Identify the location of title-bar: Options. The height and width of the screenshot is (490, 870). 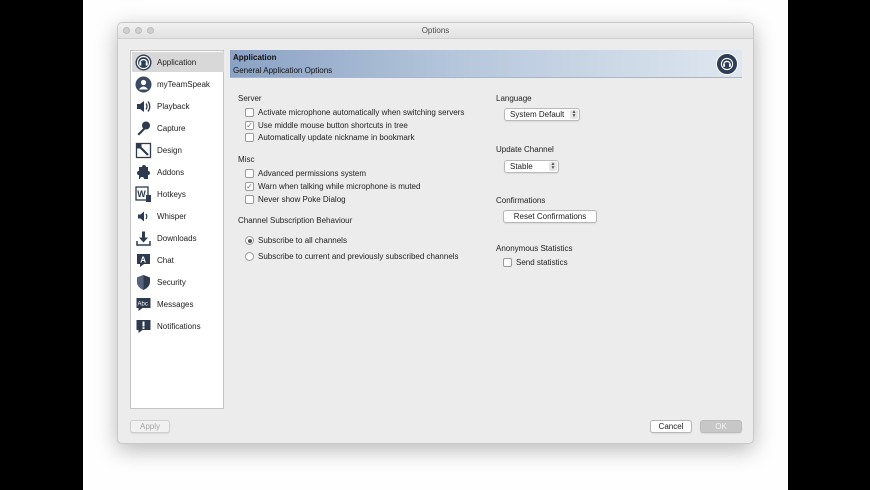
(435, 31).